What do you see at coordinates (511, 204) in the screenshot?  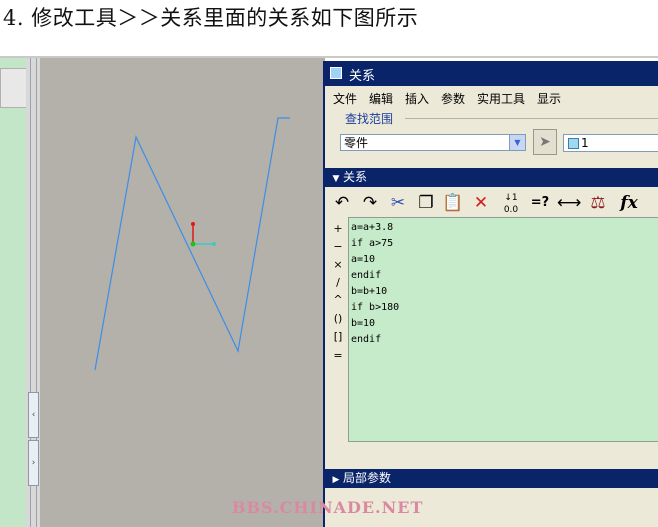 I see `sort-relations-icon: ↓1 0.0` at bounding box center [511, 204].